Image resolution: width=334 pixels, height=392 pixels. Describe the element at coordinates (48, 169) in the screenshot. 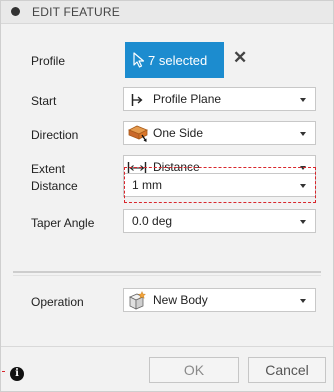

I see `extent-label: Extent` at that location.